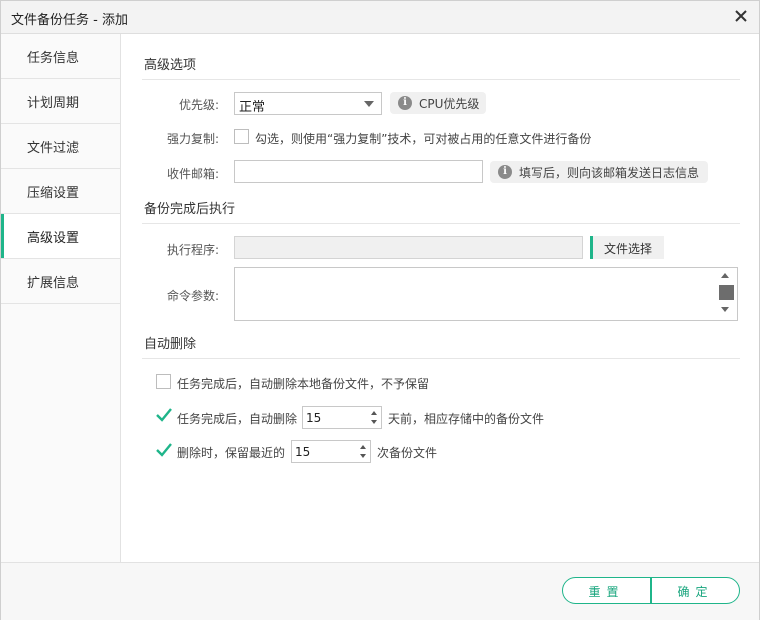 This screenshot has height=620, width=760. I want to click on priority-value: 正常, so click(252, 107).